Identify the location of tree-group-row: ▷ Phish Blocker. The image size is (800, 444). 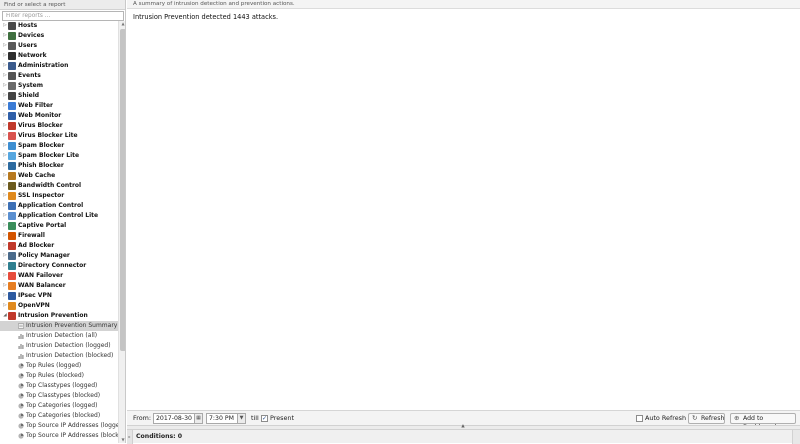
(59, 166).